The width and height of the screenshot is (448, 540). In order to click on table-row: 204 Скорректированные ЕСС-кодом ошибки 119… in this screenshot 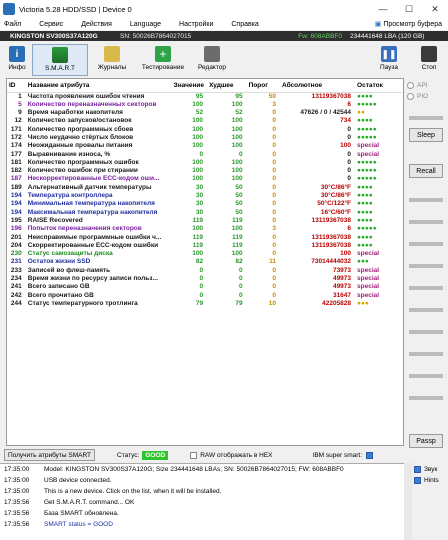, I will do `click(205, 246)`.